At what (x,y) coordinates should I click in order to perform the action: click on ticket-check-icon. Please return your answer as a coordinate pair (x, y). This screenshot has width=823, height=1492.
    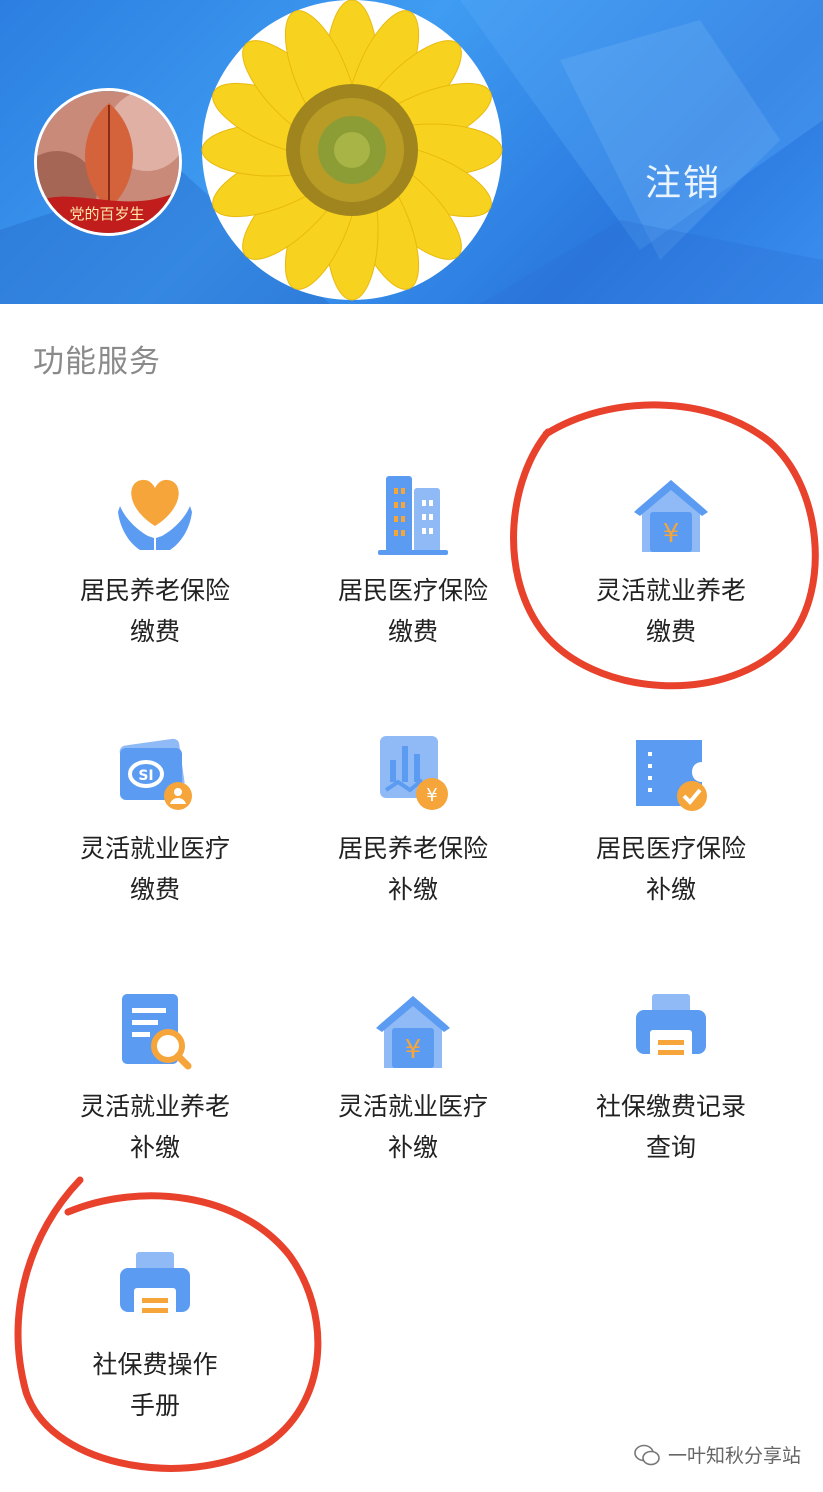
    Looking at the image, I should click on (671, 775).